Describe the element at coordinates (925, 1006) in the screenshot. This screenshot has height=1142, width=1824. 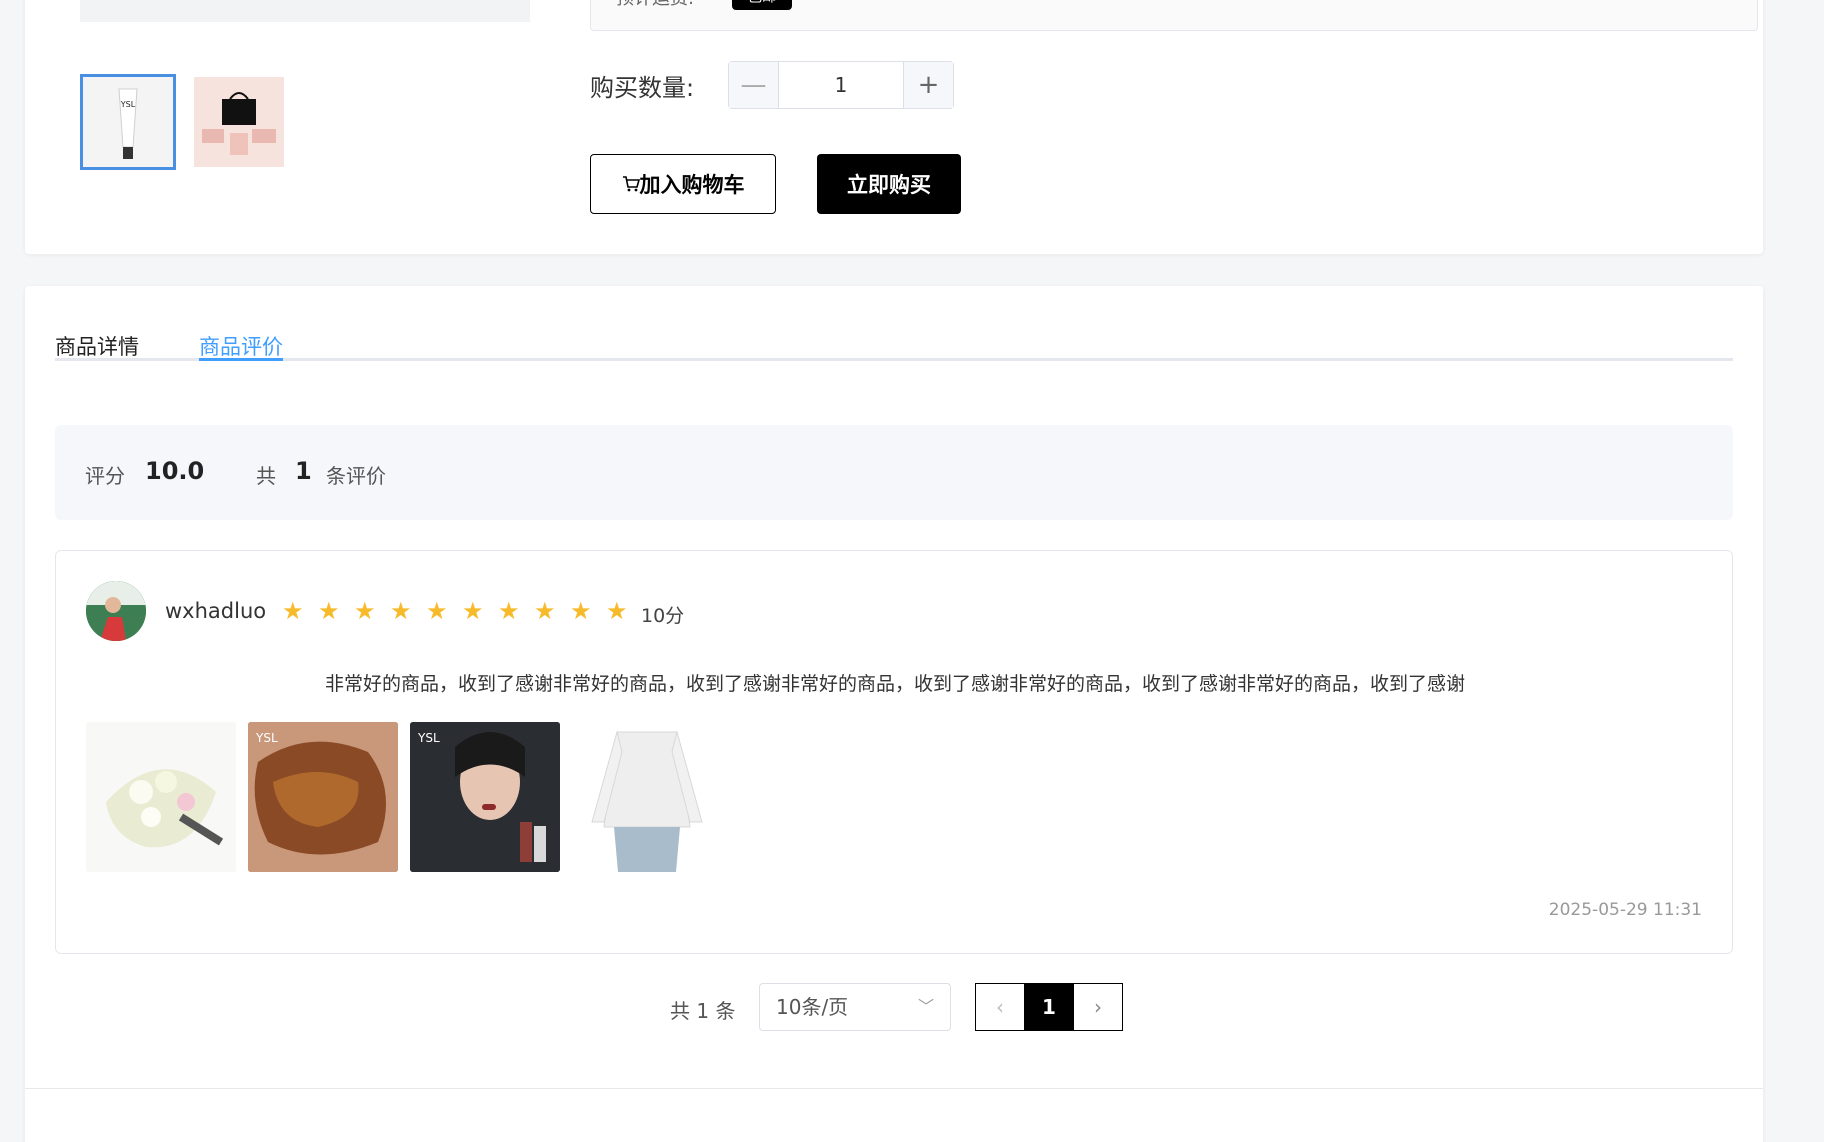
I see `chevron-down-icon: ﹀` at that location.